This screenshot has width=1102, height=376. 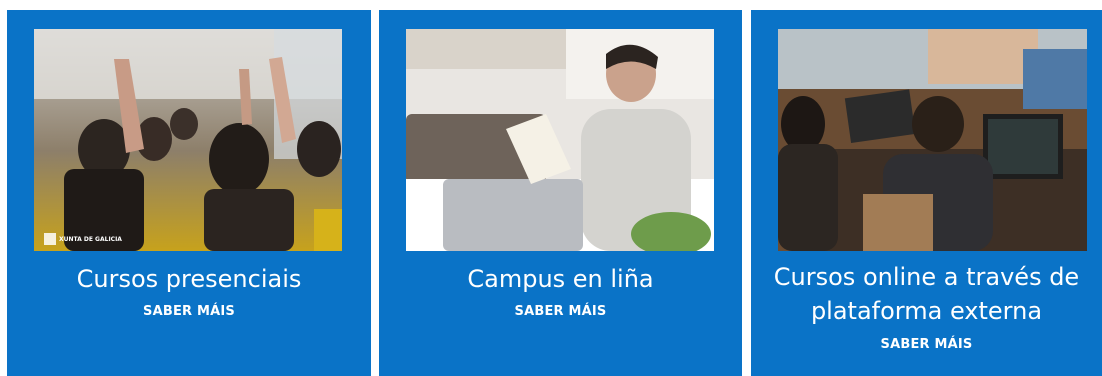 I want to click on card-title: Campus en liña, so click(x=560, y=279).